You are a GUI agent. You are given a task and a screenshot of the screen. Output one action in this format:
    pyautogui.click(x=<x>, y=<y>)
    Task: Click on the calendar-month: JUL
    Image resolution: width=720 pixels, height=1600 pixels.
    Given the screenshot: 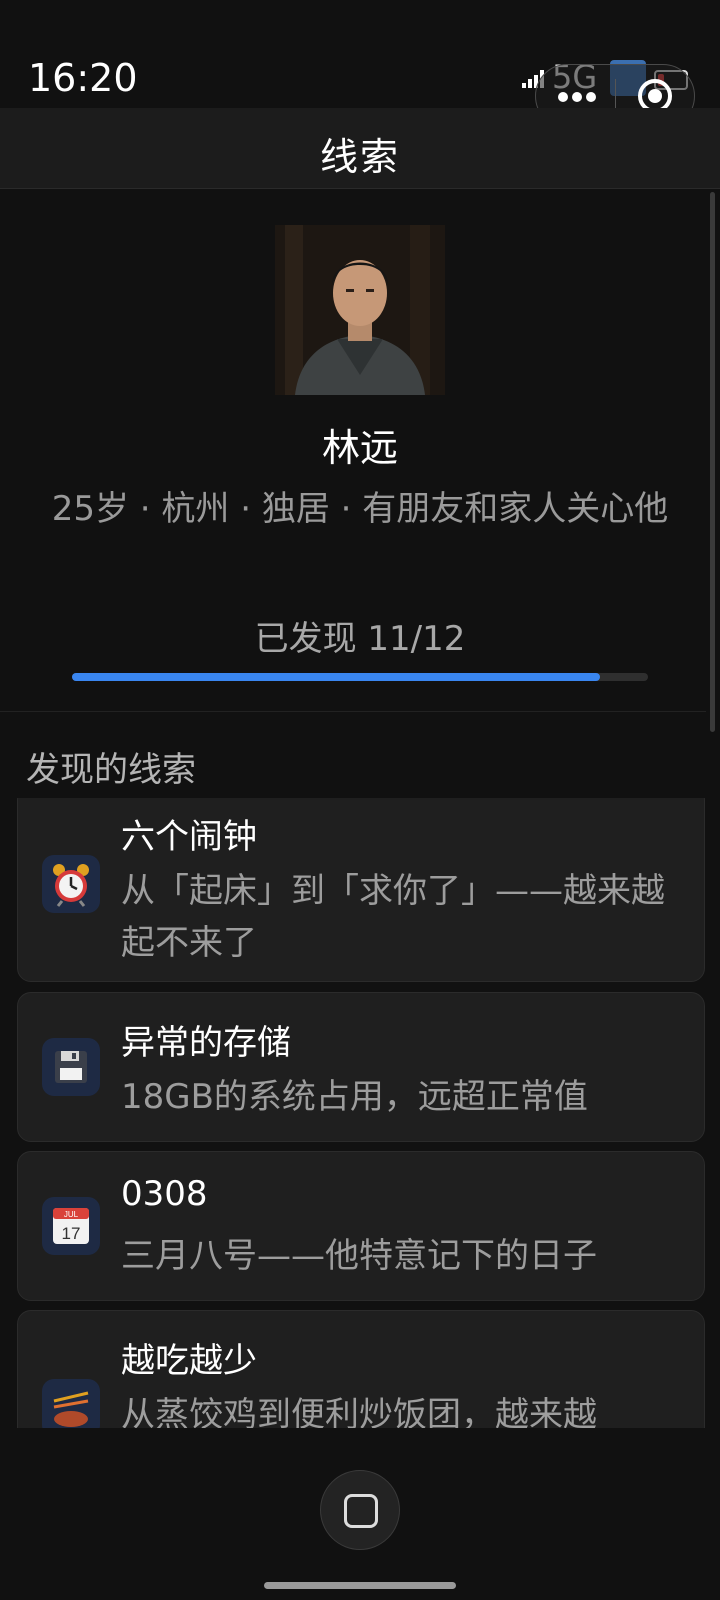 What is the action you would take?
    pyautogui.click(x=71, y=1214)
    